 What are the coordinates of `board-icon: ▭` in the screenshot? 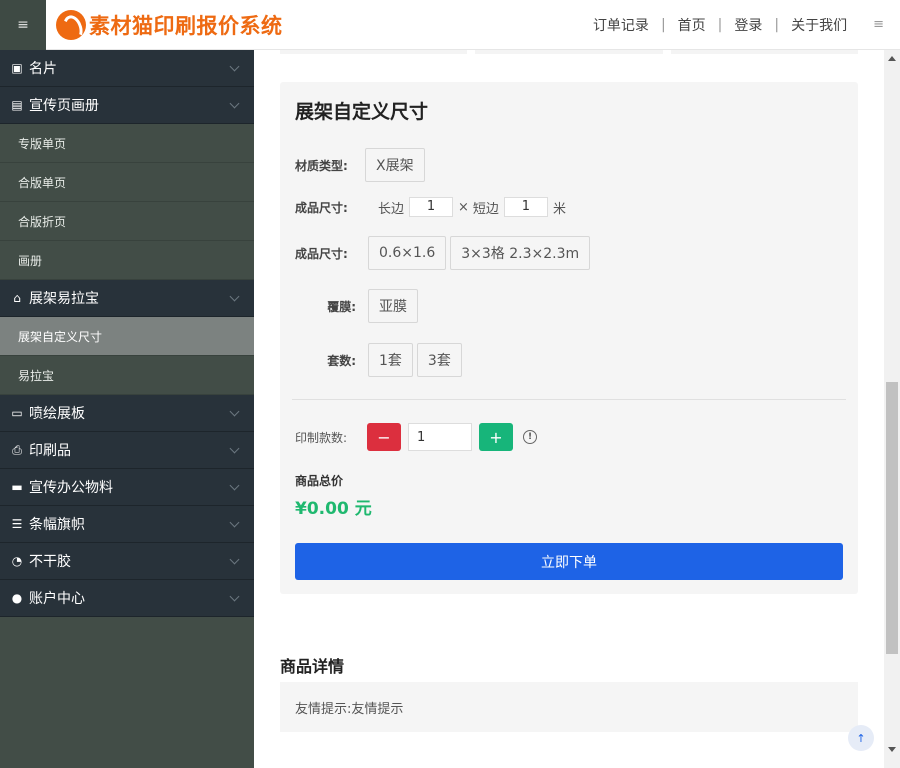 It's located at (17, 413).